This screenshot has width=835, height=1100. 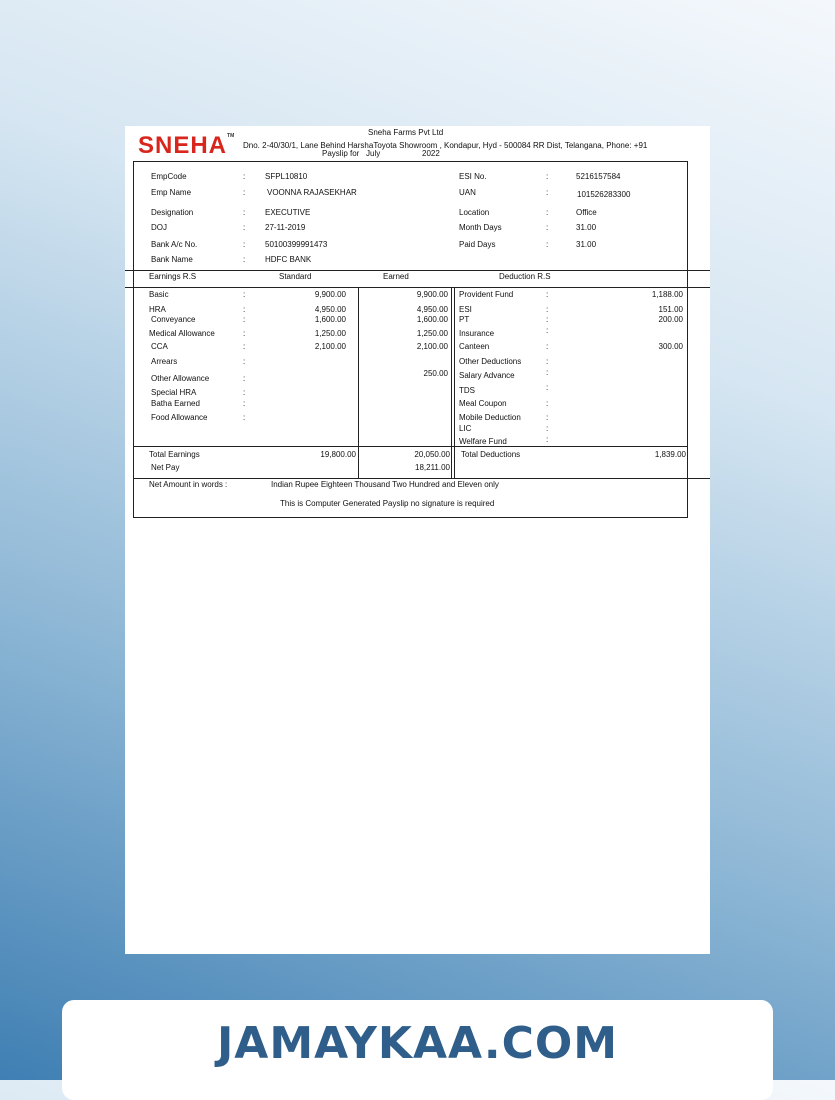 What do you see at coordinates (467, 390) in the screenshot?
I see `deduction-label: TDS` at bounding box center [467, 390].